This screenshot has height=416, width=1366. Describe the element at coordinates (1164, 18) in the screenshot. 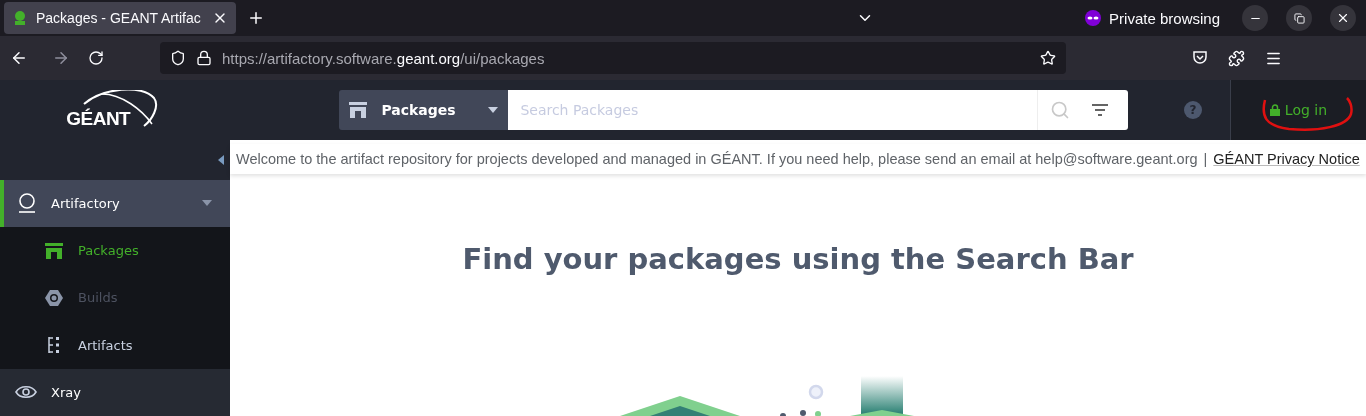

I see `private-browsing-label: Private browsing` at that location.